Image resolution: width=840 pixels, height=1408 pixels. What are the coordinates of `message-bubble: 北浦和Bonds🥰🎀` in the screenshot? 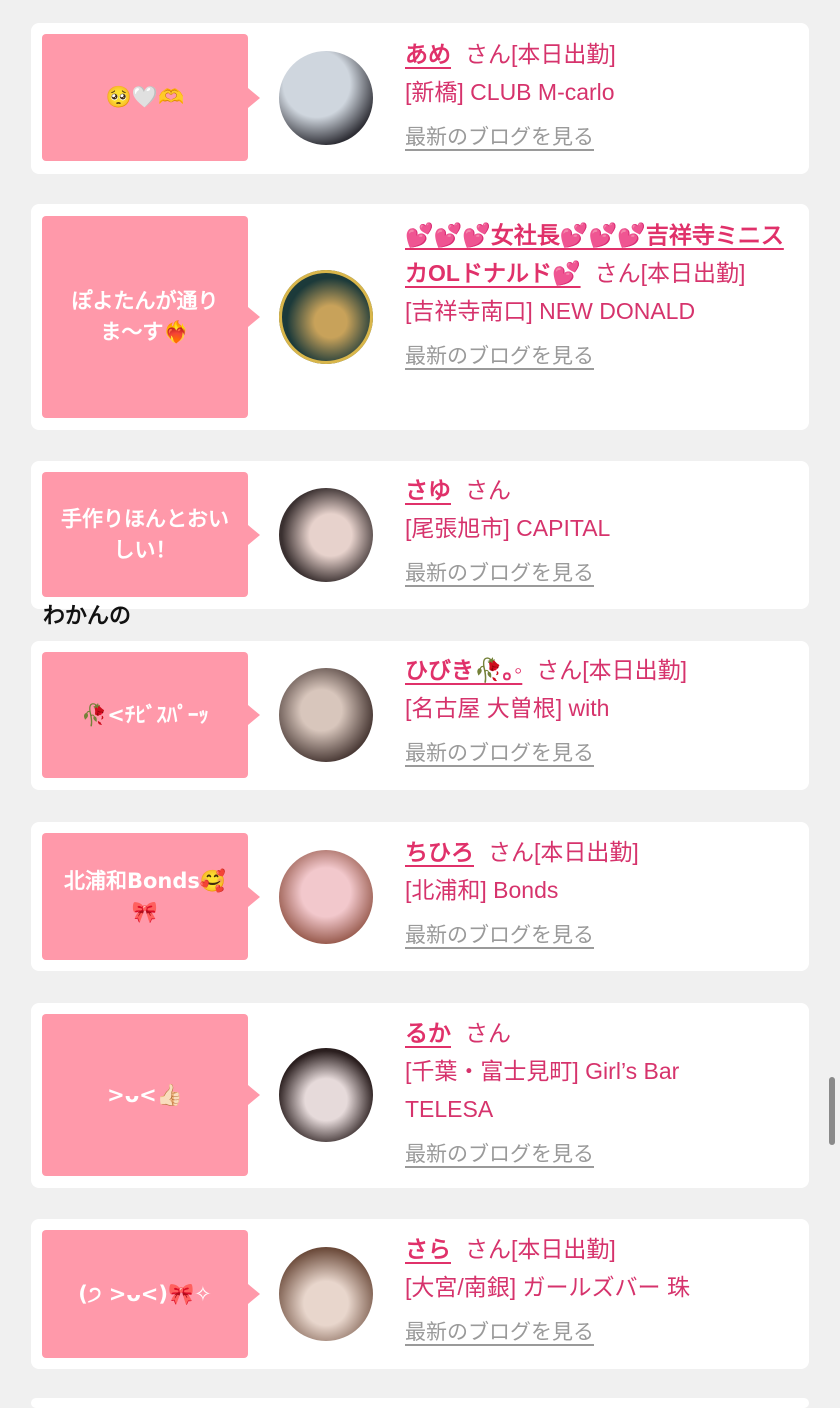 It's located at (151, 896).